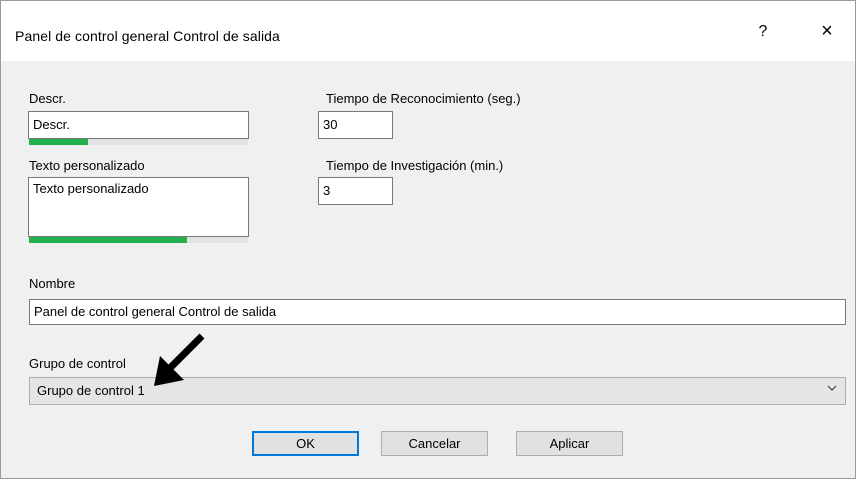  Describe the element at coordinates (91, 188) in the screenshot. I see `custom-text-value: Texto personalizado` at that location.